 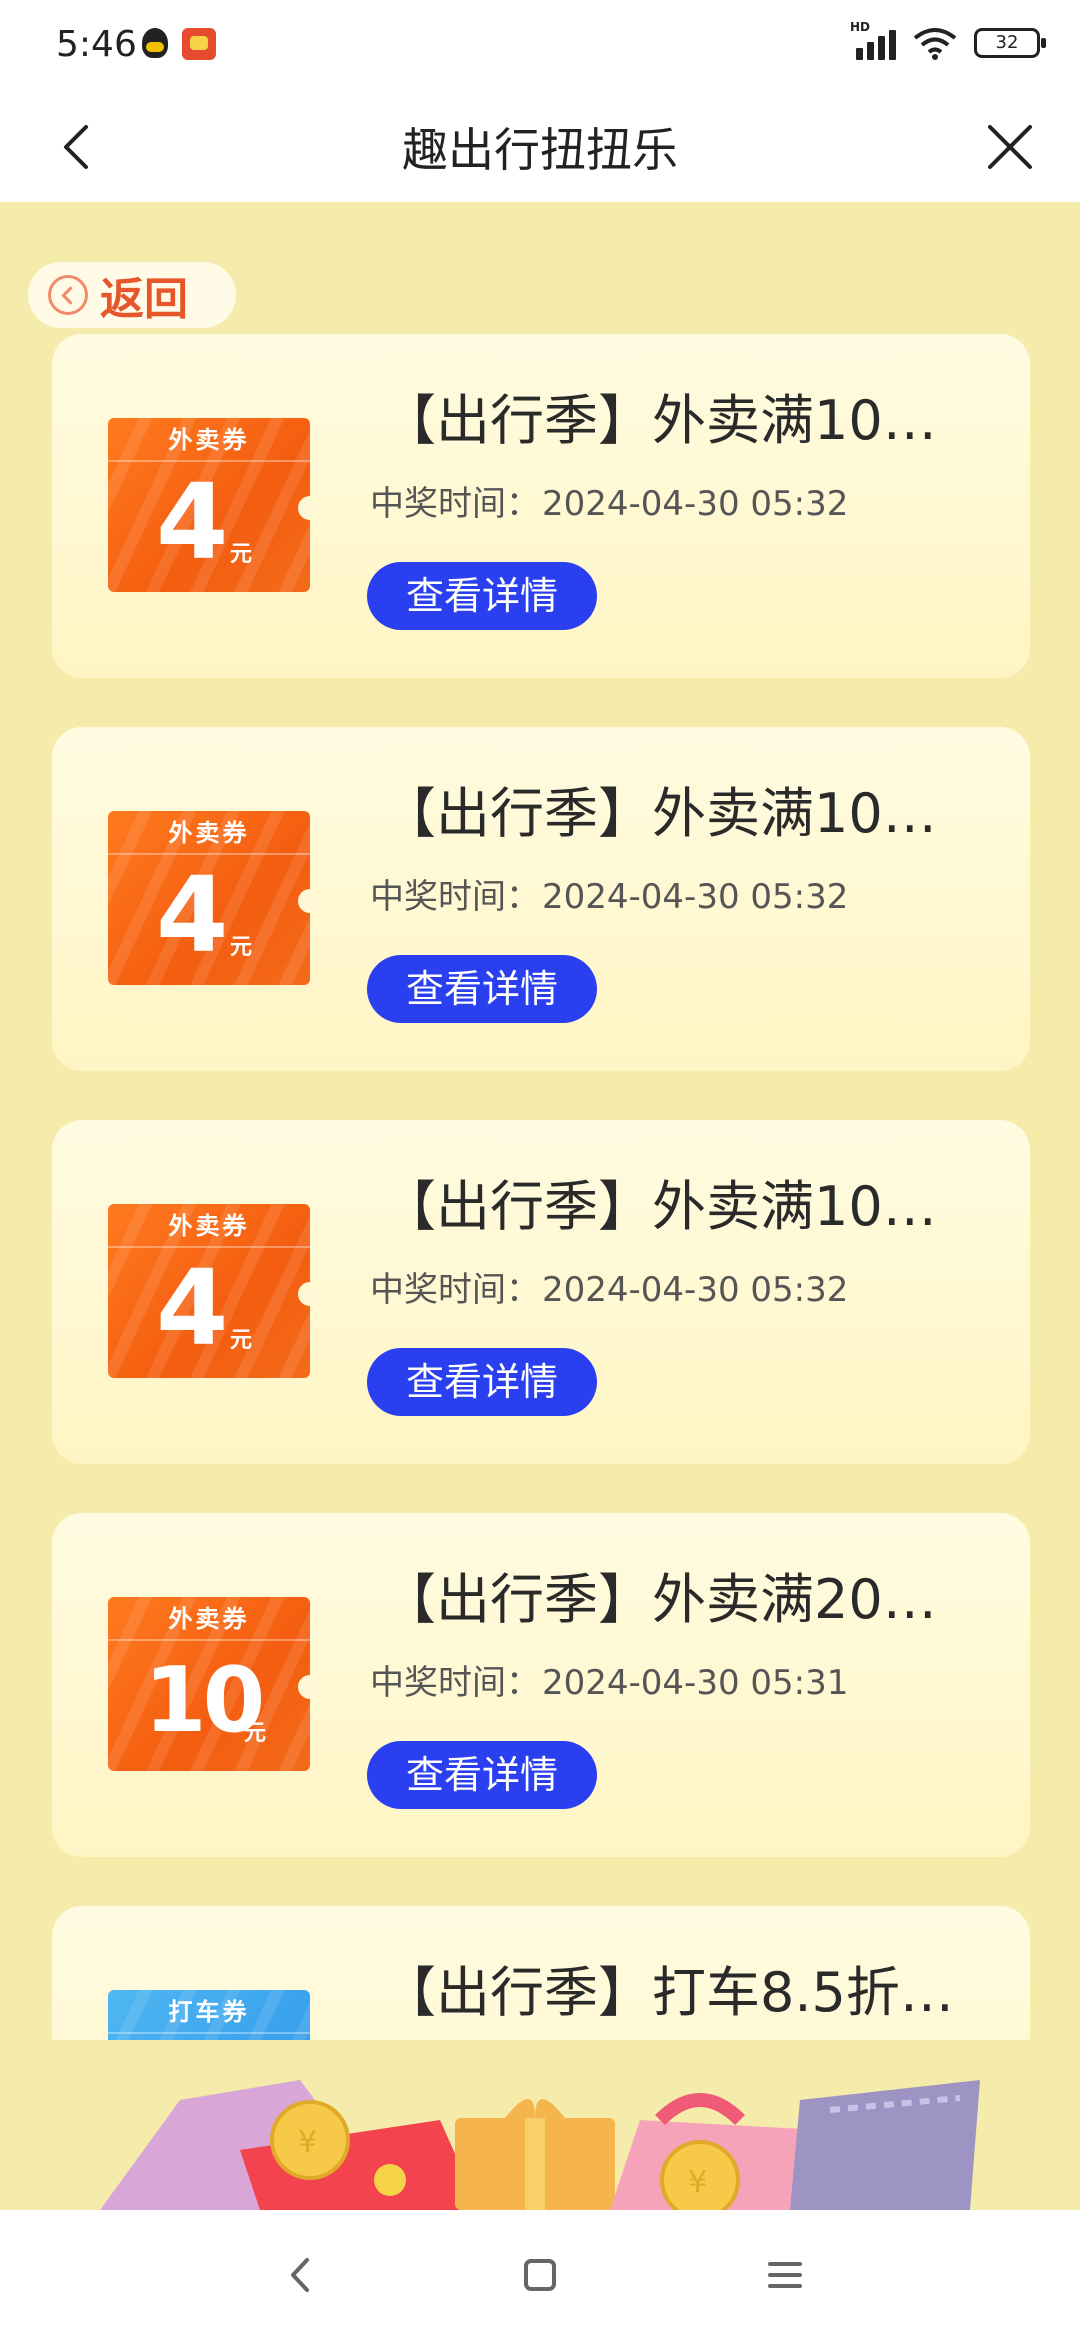 I want to click on back-button: 返回, so click(x=132, y=295).